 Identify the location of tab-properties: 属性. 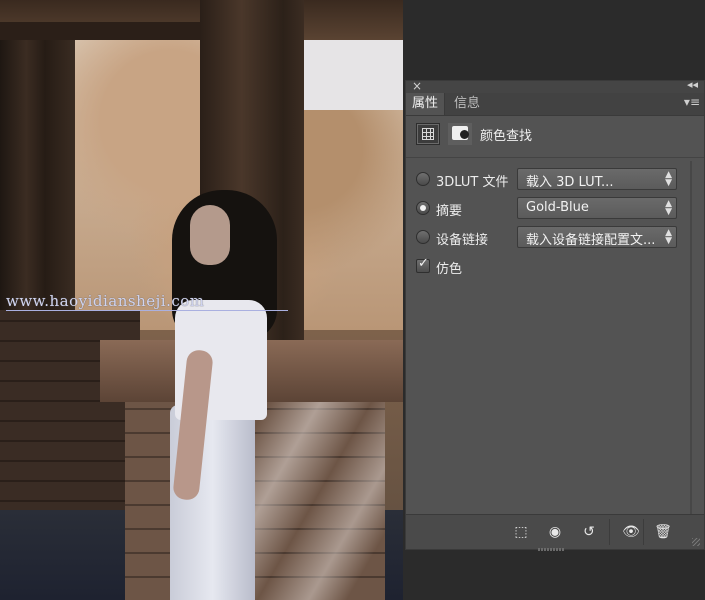
(426, 104).